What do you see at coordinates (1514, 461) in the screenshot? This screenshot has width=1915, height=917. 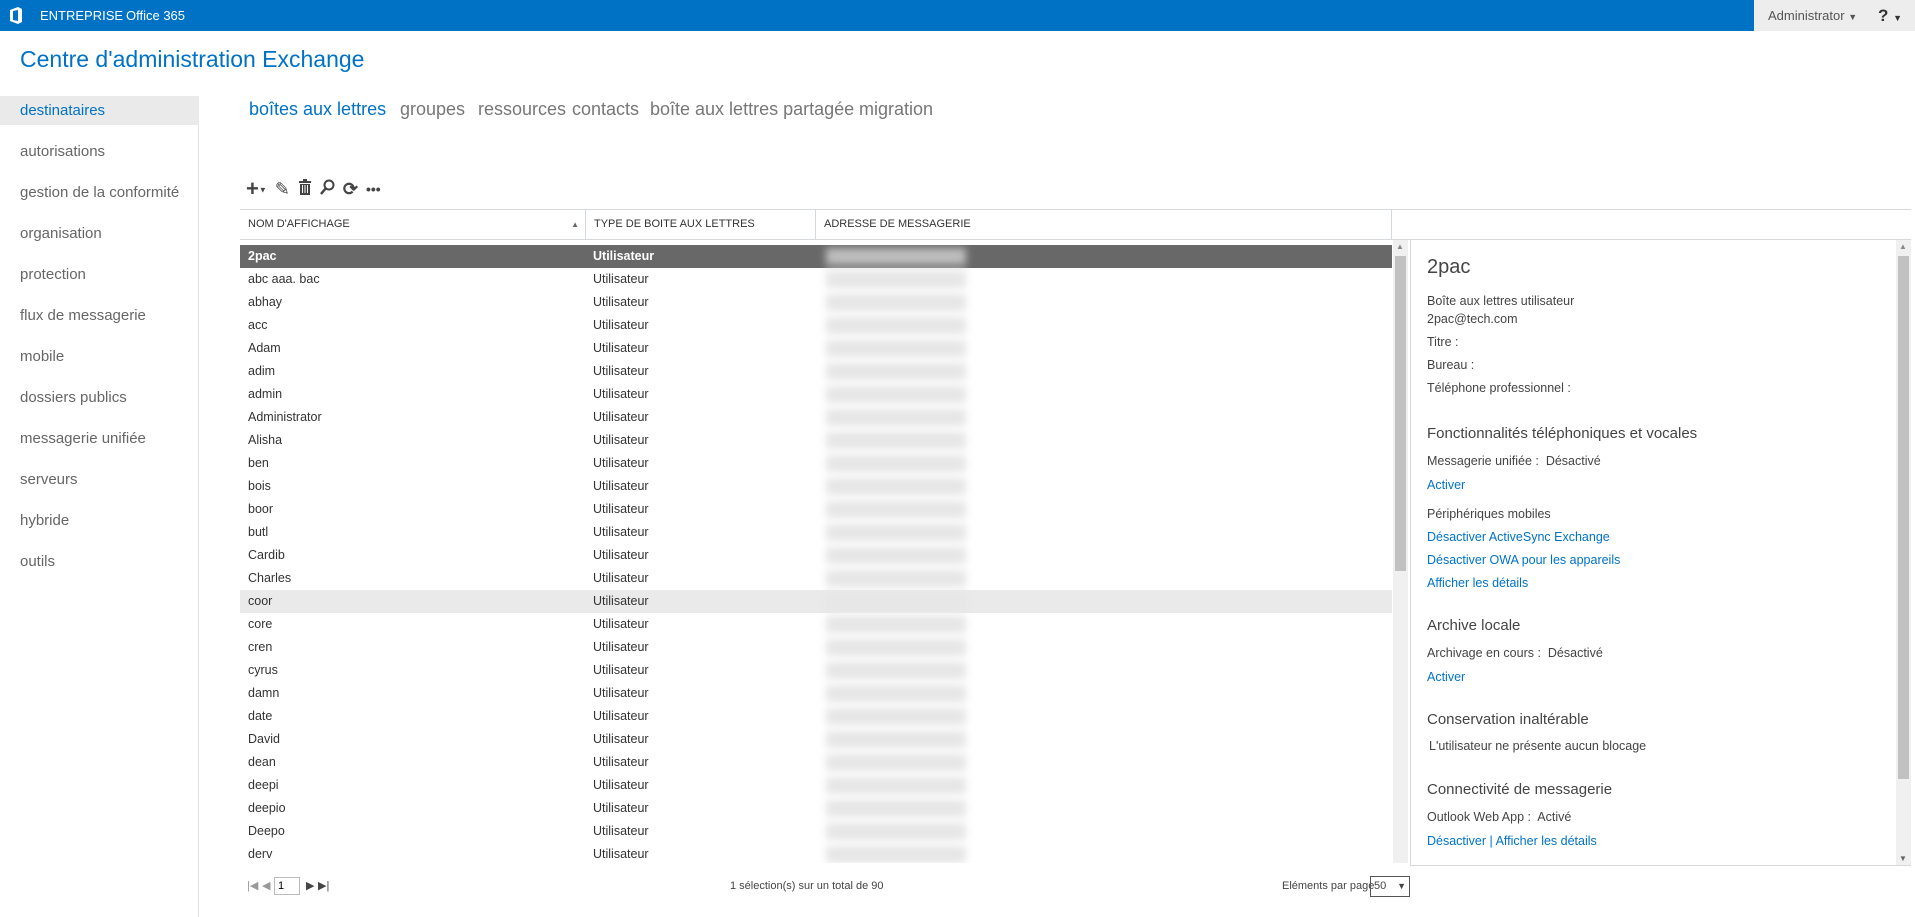 I see `um-status: Messagerie unifiée : Désactivé` at bounding box center [1514, 461].